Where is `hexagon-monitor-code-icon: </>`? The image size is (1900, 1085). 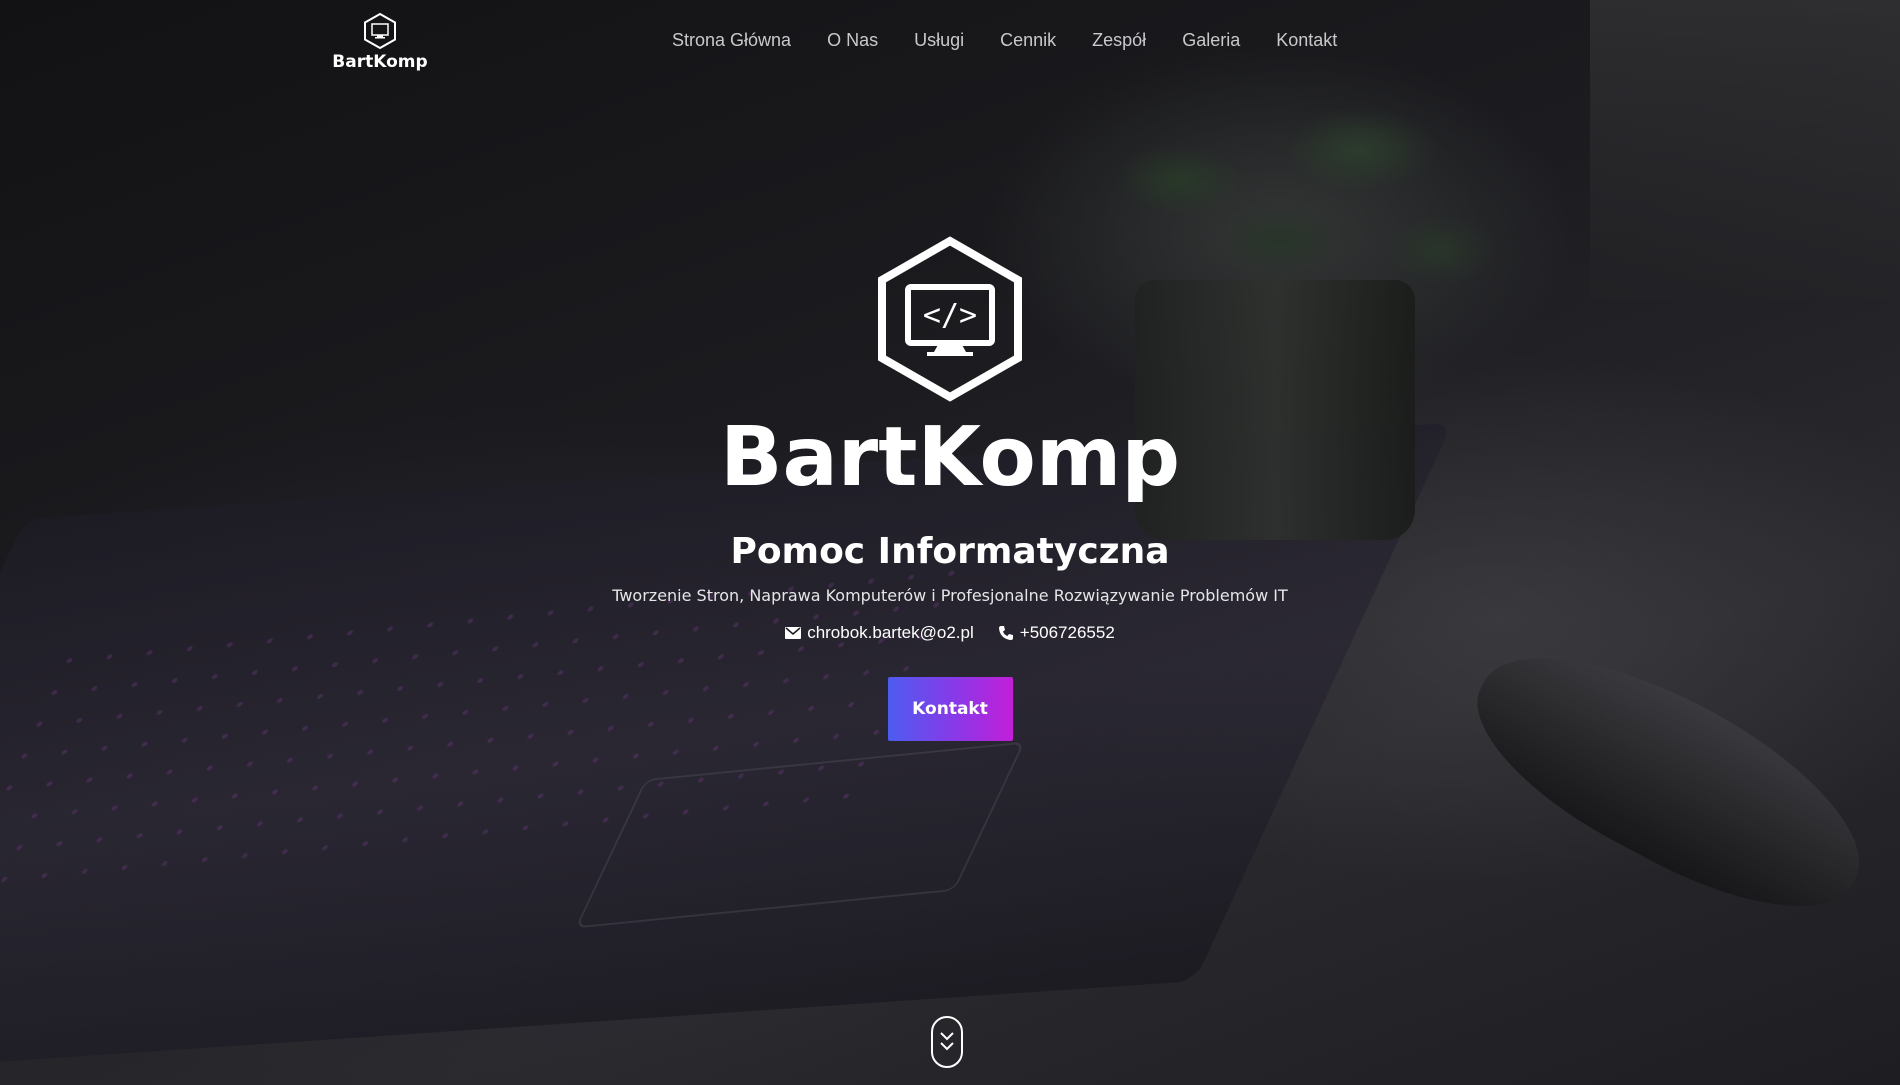 hexagon-monitor-code-icon: </> is located at coordinates (950, 319).